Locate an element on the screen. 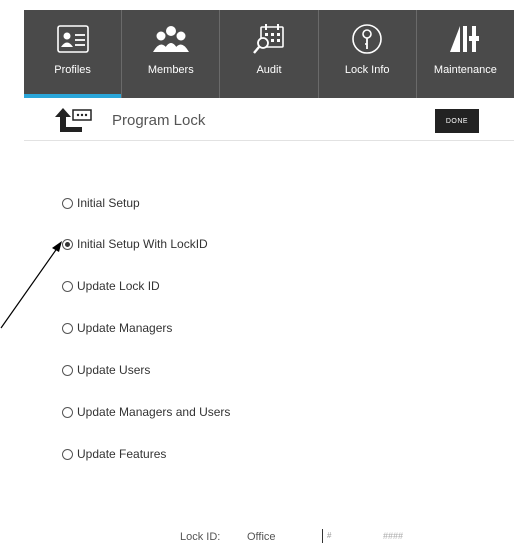 Image resolution: width=514 pixels, height=546 pixels. done-button: DONE is located at coordinates (457, 121).